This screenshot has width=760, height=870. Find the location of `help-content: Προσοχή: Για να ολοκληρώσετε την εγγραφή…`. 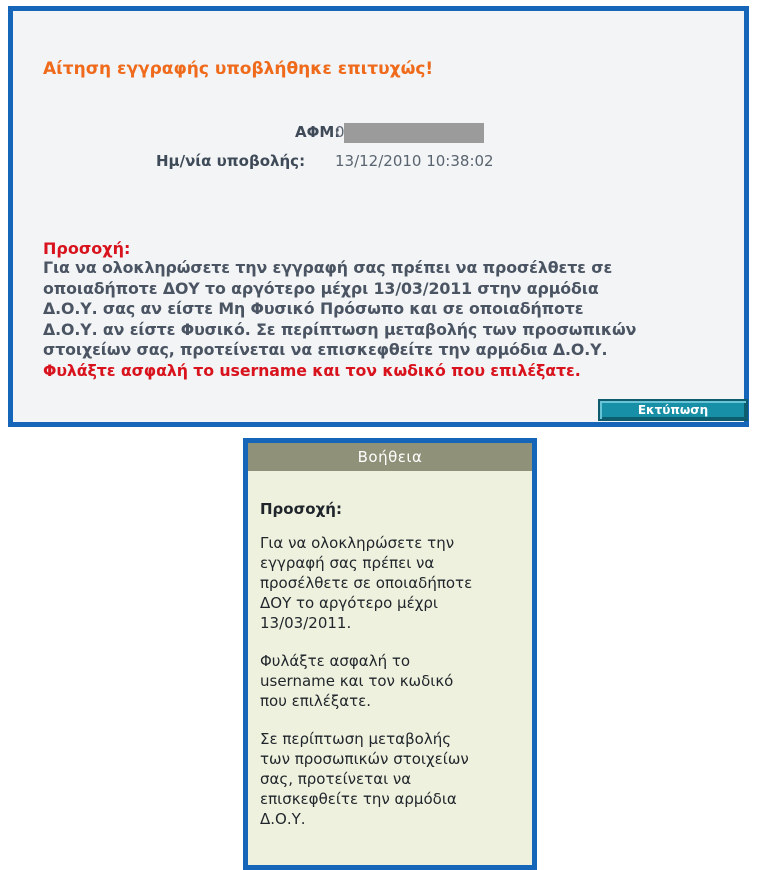

help-content: Προσοχή: Για να ολοκληρώσετε την εγγραφή… is located at coordinates (395, 673).